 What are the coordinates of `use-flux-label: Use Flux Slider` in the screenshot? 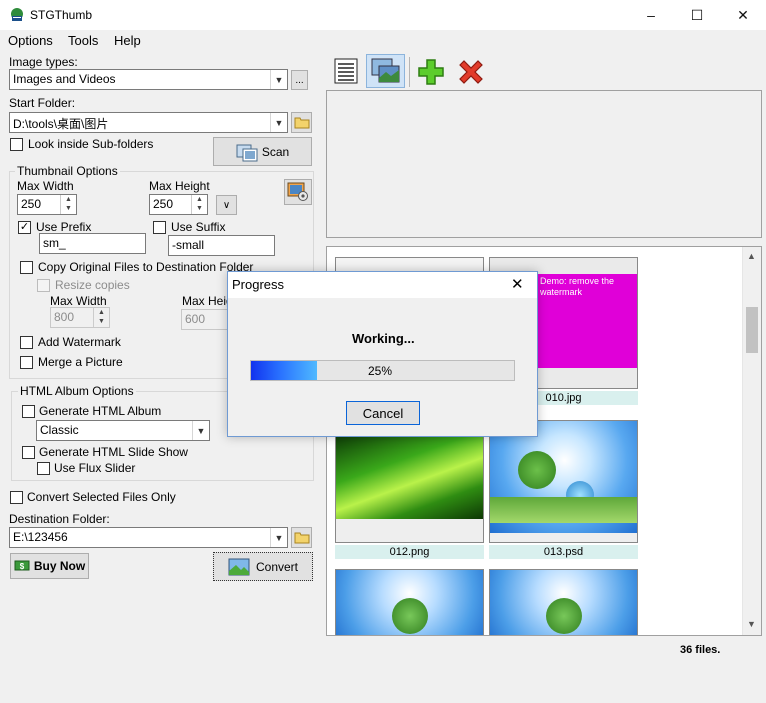 It's located at (95, 468).